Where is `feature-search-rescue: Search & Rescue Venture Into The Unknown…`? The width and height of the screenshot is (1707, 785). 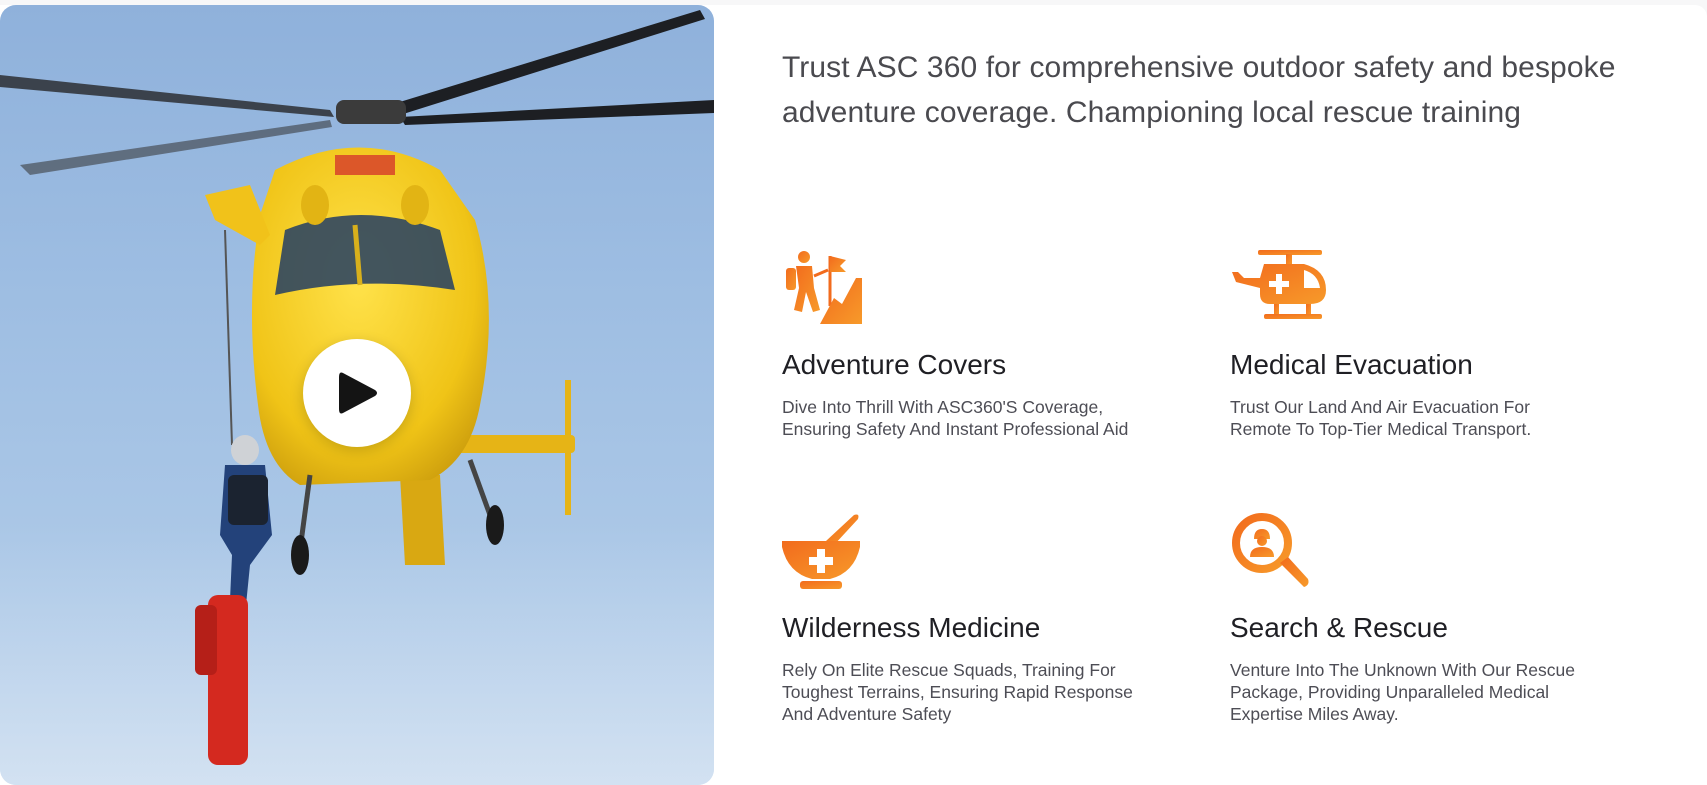
feature-search-rescue: Search & Rescue Venture Into The Unknown… is located at coordinates (1440, 618).